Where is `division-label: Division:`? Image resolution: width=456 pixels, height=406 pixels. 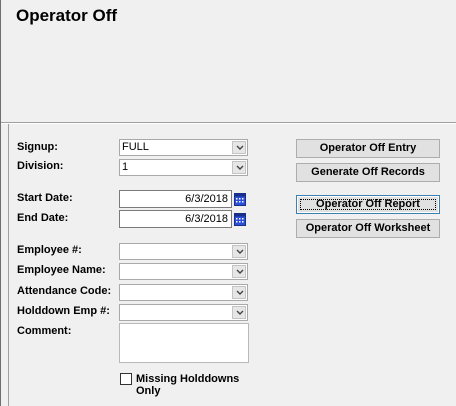
division-label: Division: is located at coordinates (40, 166).